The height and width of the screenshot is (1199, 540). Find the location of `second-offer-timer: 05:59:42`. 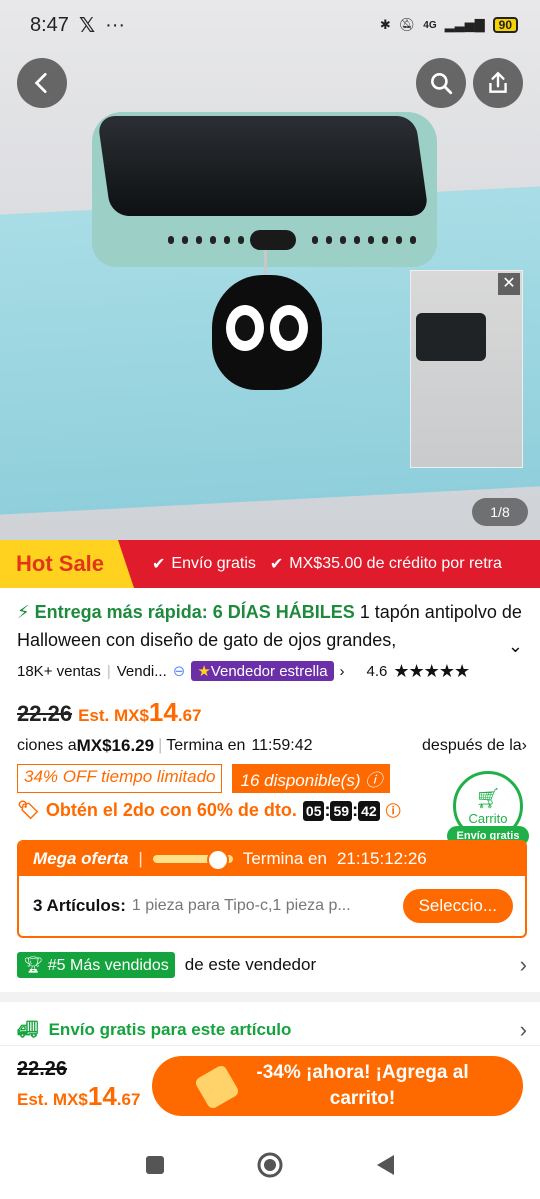

second-offer-timer: 05:59:42 is located at coordinates (341, 810).